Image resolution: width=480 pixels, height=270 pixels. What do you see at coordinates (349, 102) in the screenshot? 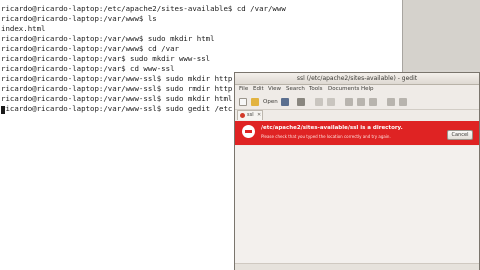
I see `cut-icon` at bounding box center [349, 102].